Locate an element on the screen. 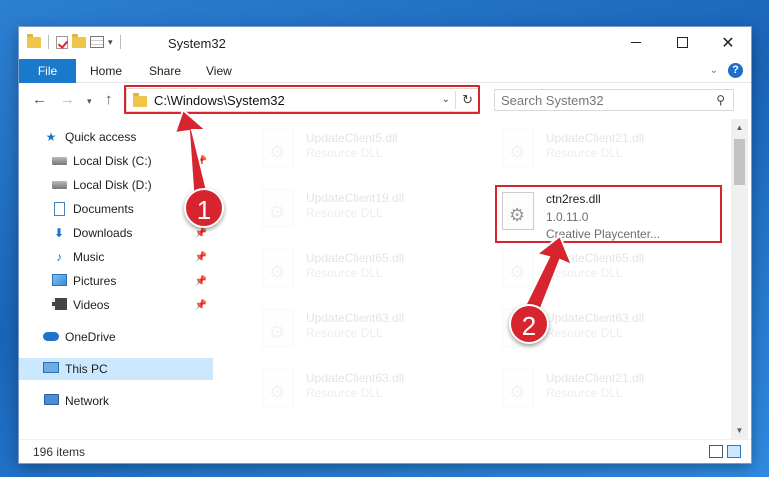 The image size is (769, 477). item-count: 196 items is located at coordinates (59, 452).